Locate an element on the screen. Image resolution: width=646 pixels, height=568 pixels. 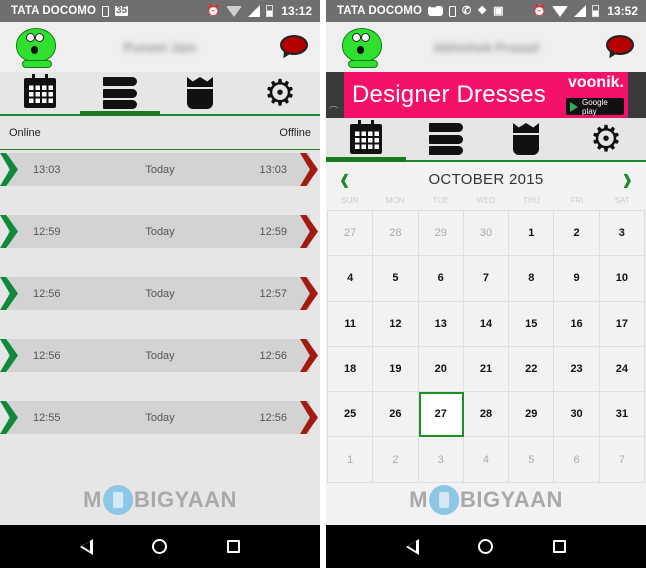
calendar-day: 18 is located at coordinates (351, 369).